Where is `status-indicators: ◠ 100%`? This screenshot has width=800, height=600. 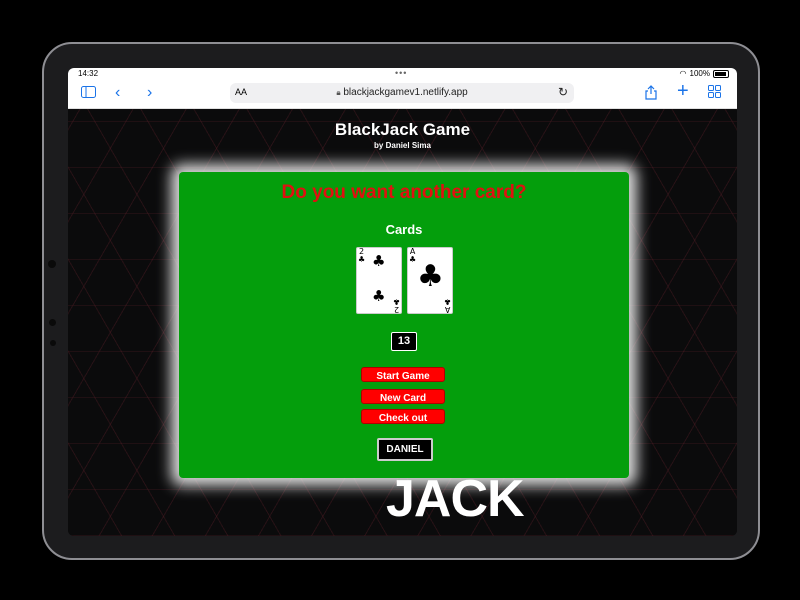
status-indicators: ◠ 100% is located at coordinates (704, 73).